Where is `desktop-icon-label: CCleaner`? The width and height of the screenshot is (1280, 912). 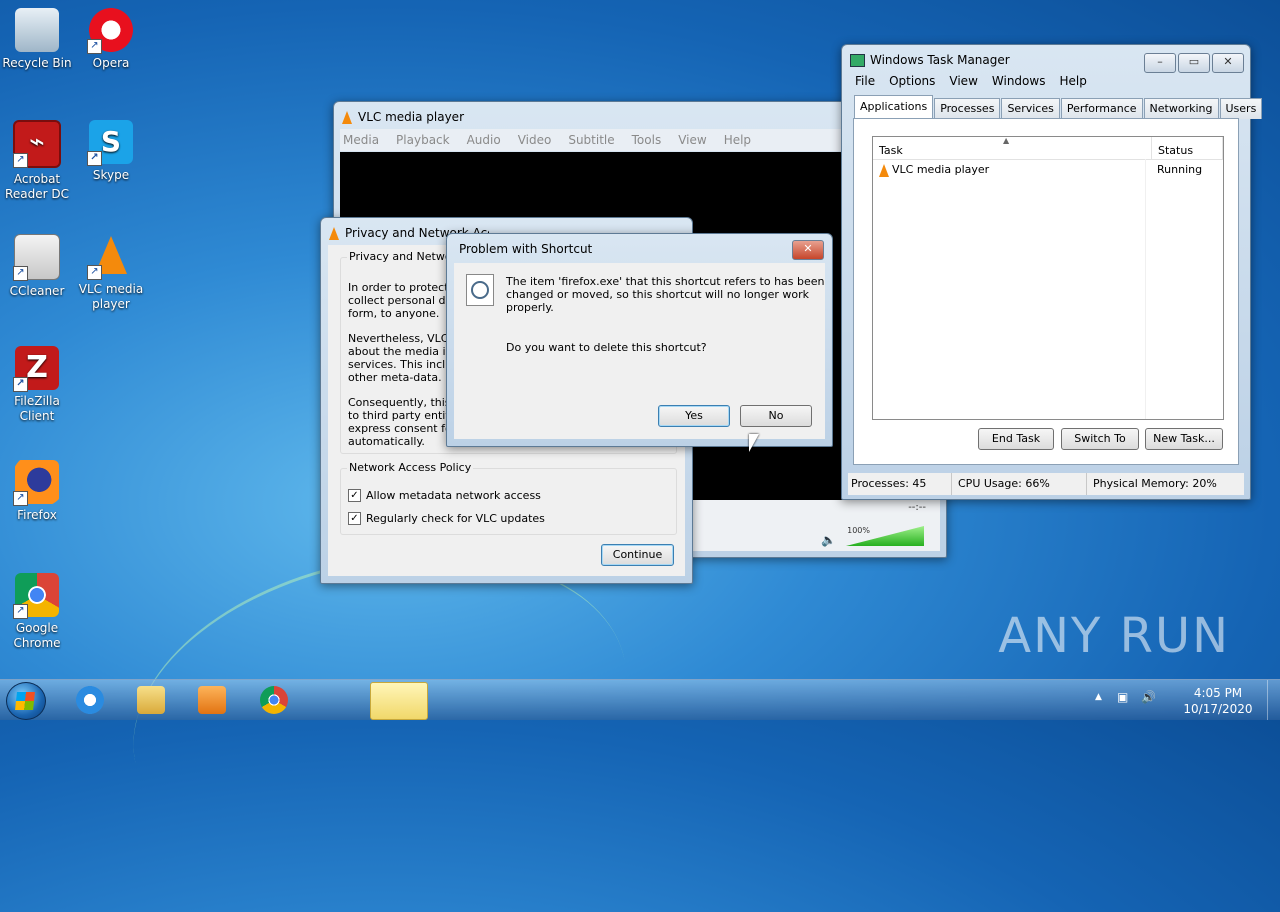
desktop-icon-label: CCleaner is located at coordinates (37, 291).